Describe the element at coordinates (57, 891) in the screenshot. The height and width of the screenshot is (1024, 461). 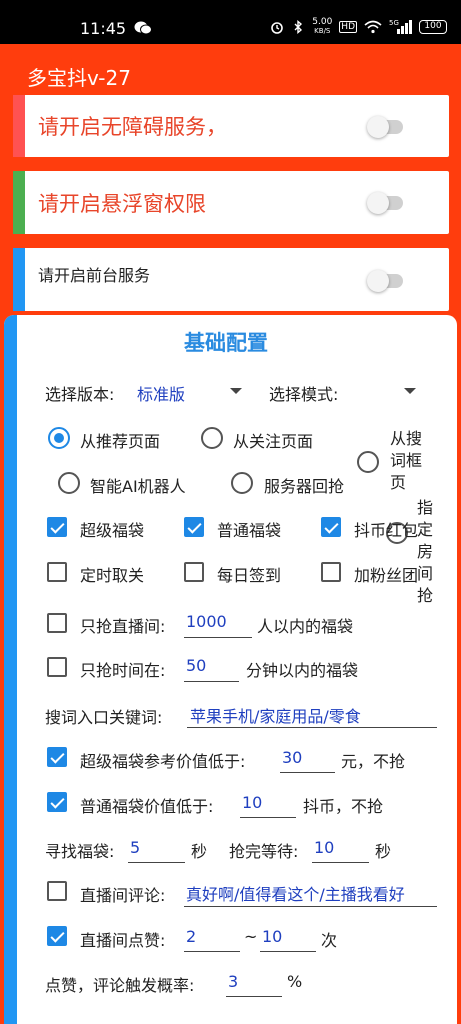
I see `comment-checkbox` at that location.